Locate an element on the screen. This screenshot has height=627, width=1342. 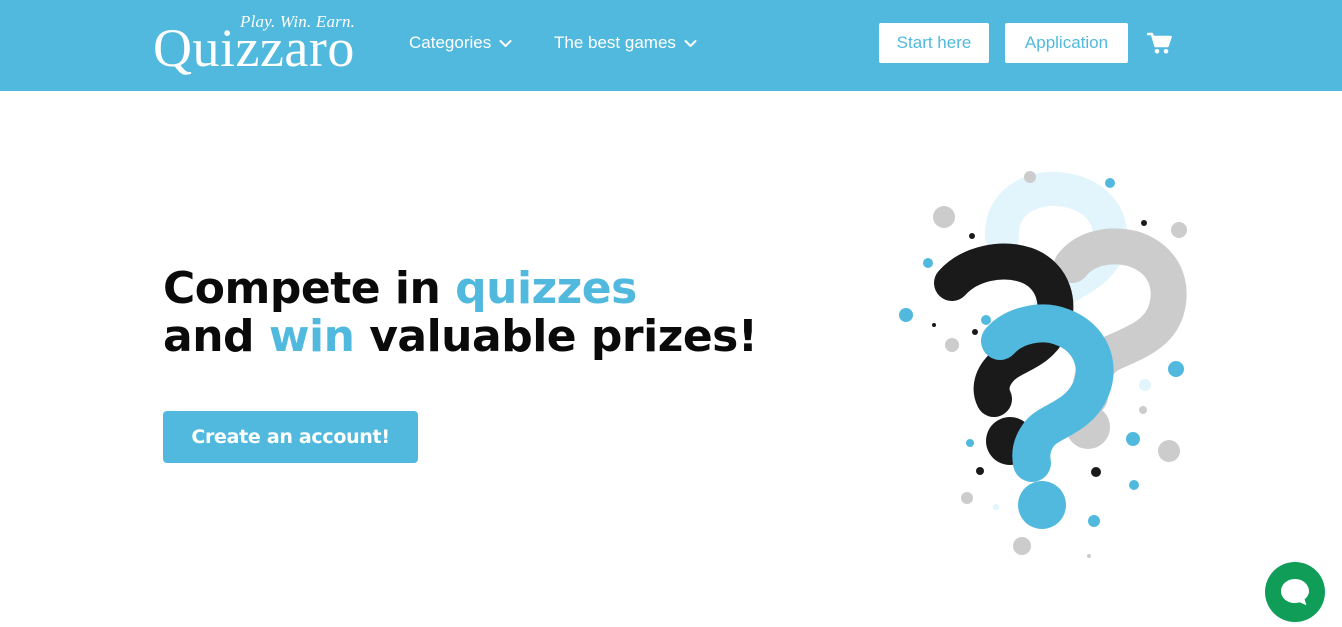
hero-headline-line-2: and win valuable prizes! is located at coordinates (483, 337).